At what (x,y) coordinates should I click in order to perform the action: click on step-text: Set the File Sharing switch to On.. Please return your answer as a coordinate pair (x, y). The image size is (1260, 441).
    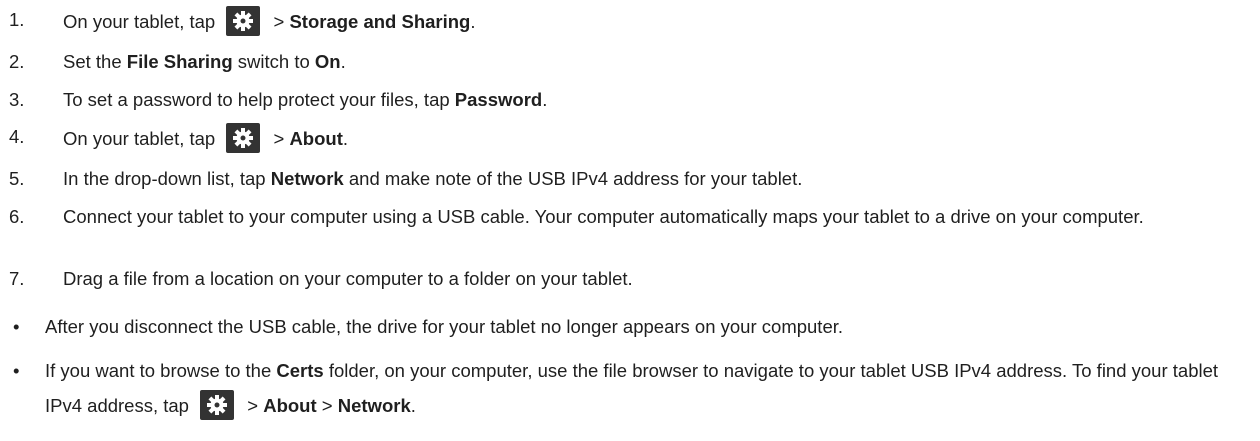
    Looking at the image, I should click on (204, 61).